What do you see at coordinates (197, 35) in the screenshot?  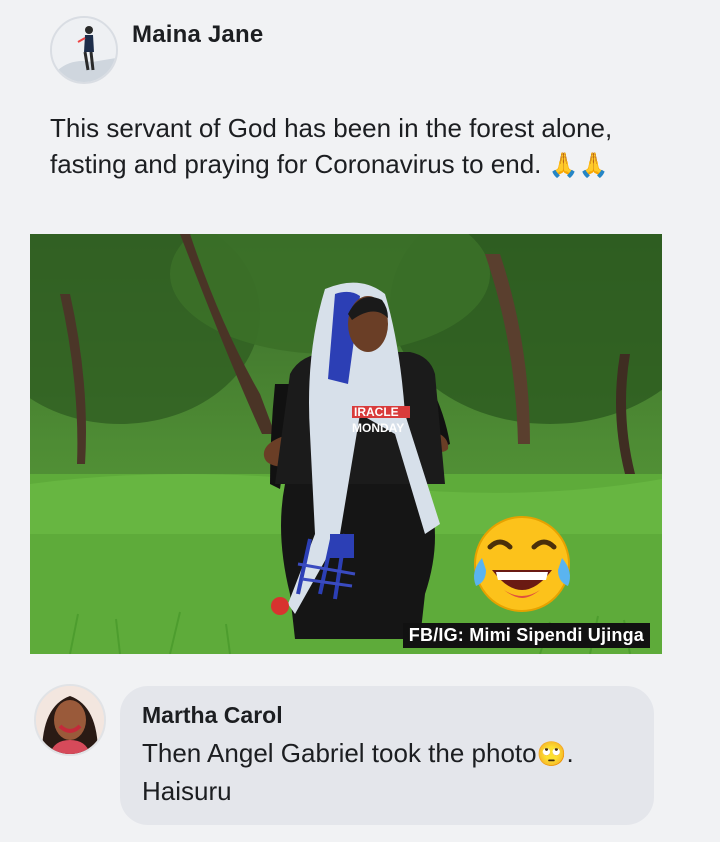 I see `post-author-name: Maina Jane` at bounding box center [197, 35].